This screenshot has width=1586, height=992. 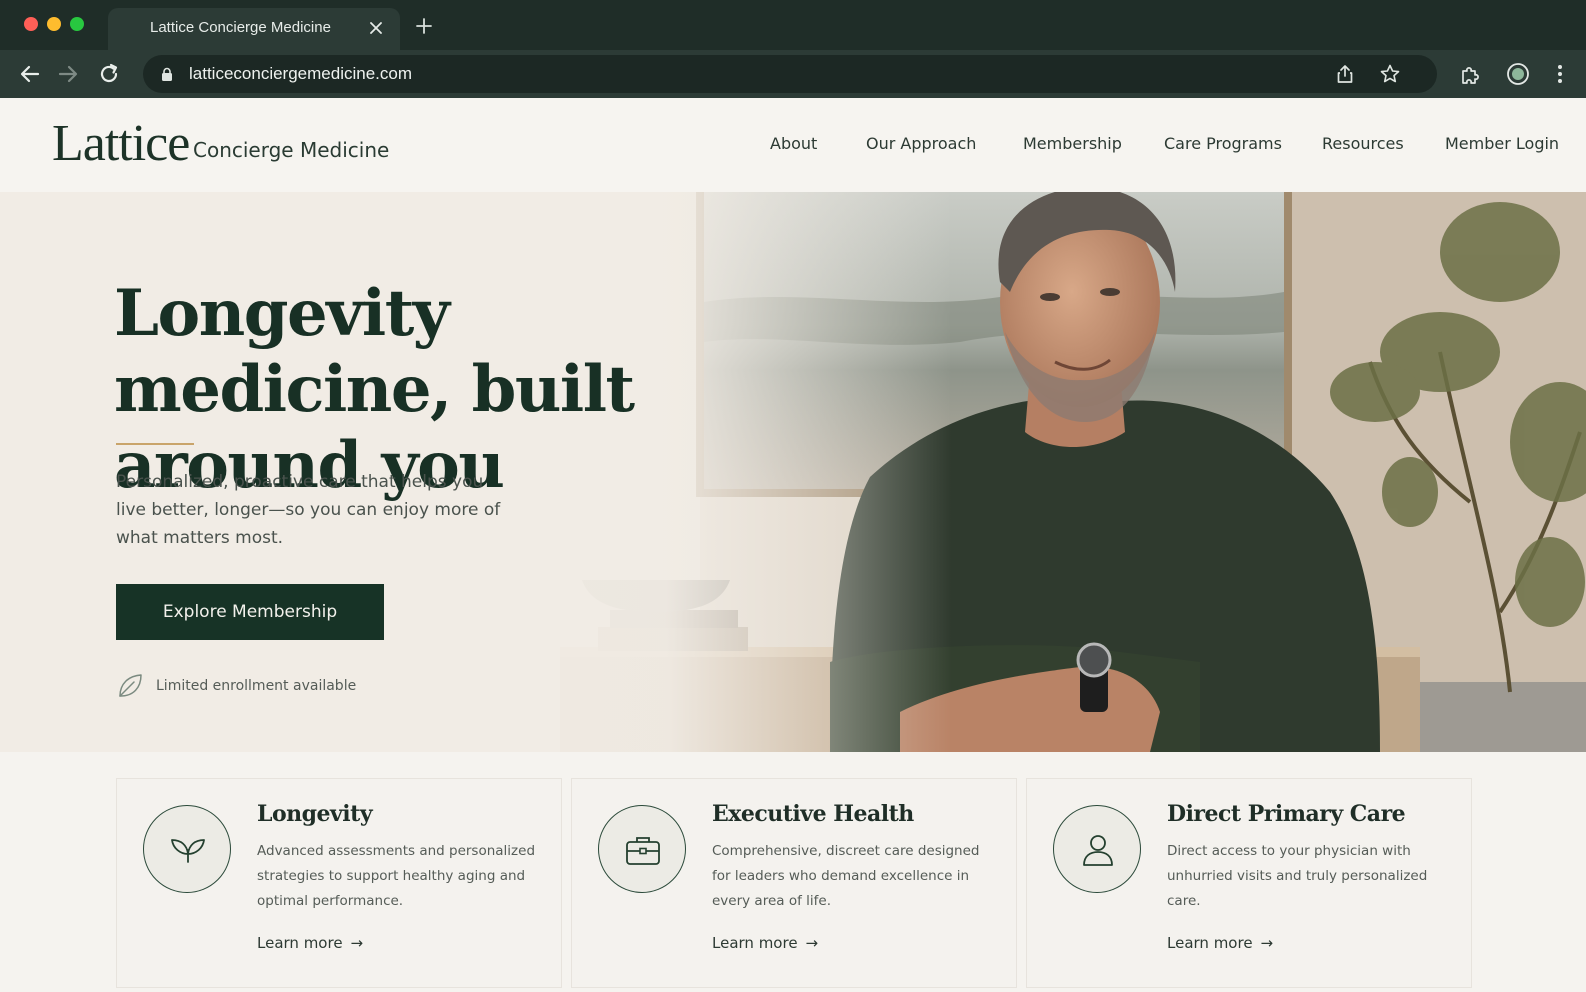 I want to click on close-window-button, so click(x=31, y=24).